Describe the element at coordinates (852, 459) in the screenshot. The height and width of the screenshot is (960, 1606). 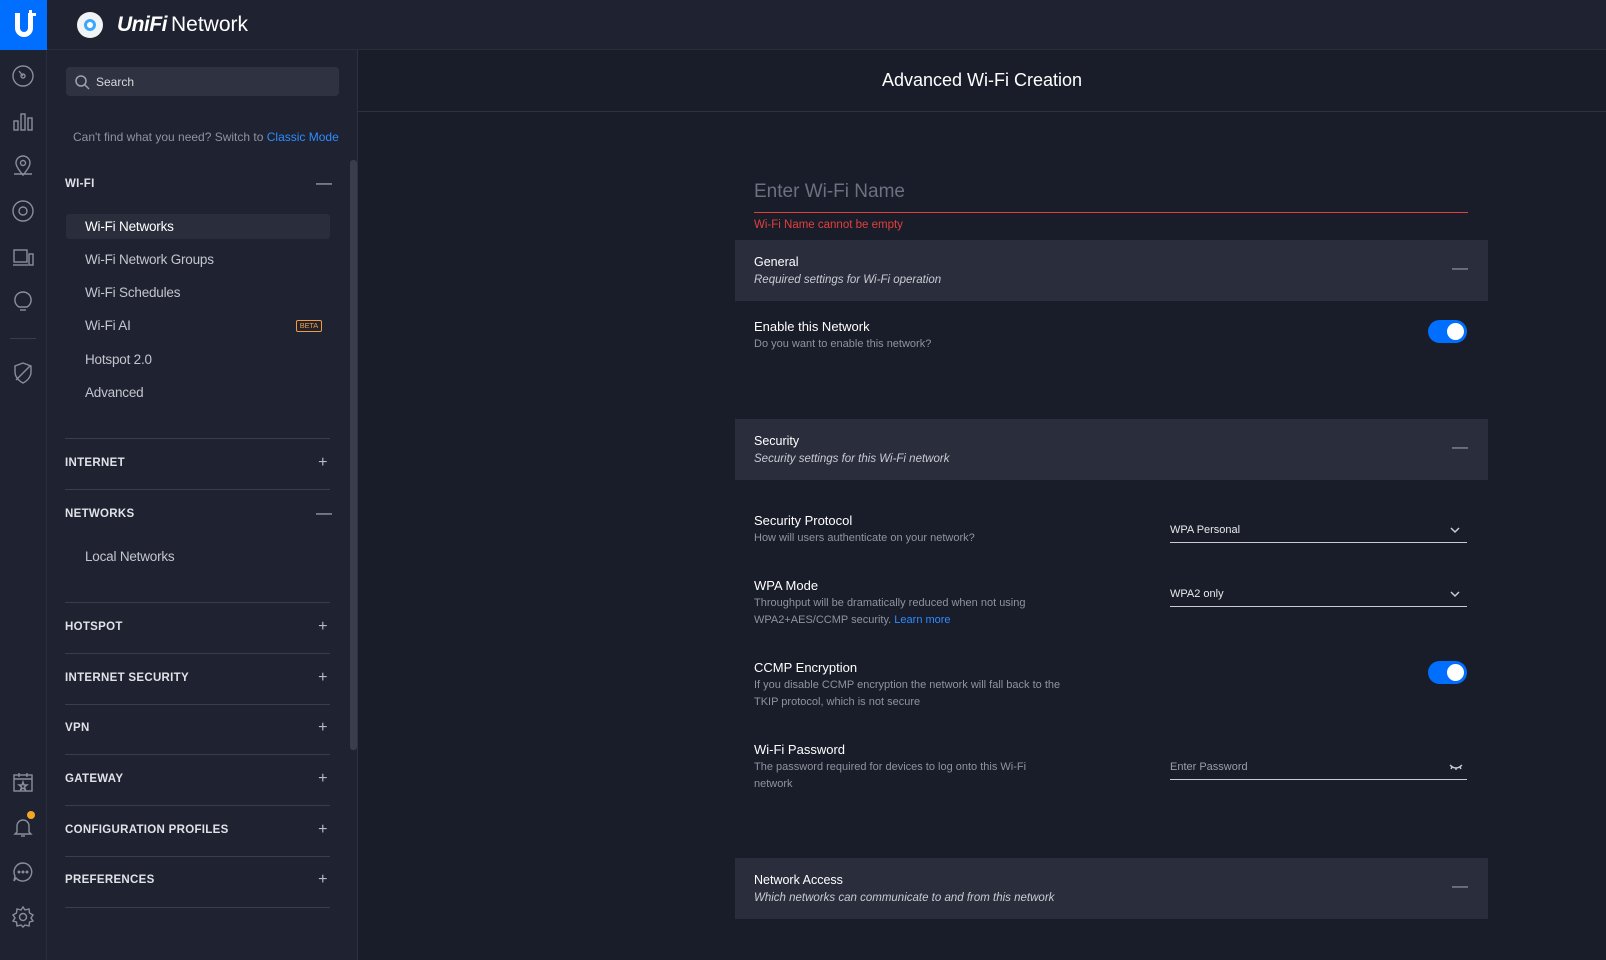
I see `security-subtitle: Security settings for this Wi-Fi network` at that location.